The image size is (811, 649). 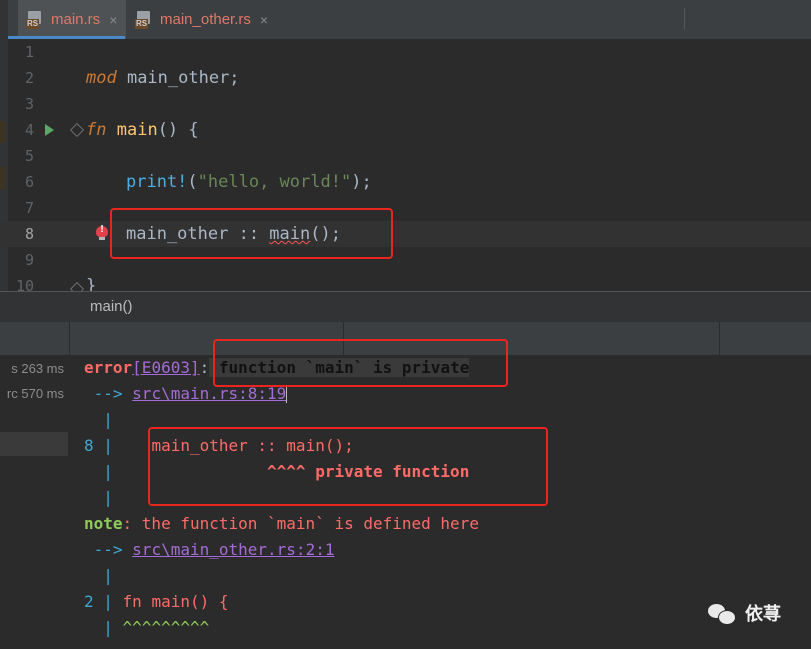 What do you see at coordinates (405, 156) in the screenshot?
I see `code-line: 5` at bounding box center [405, 156].